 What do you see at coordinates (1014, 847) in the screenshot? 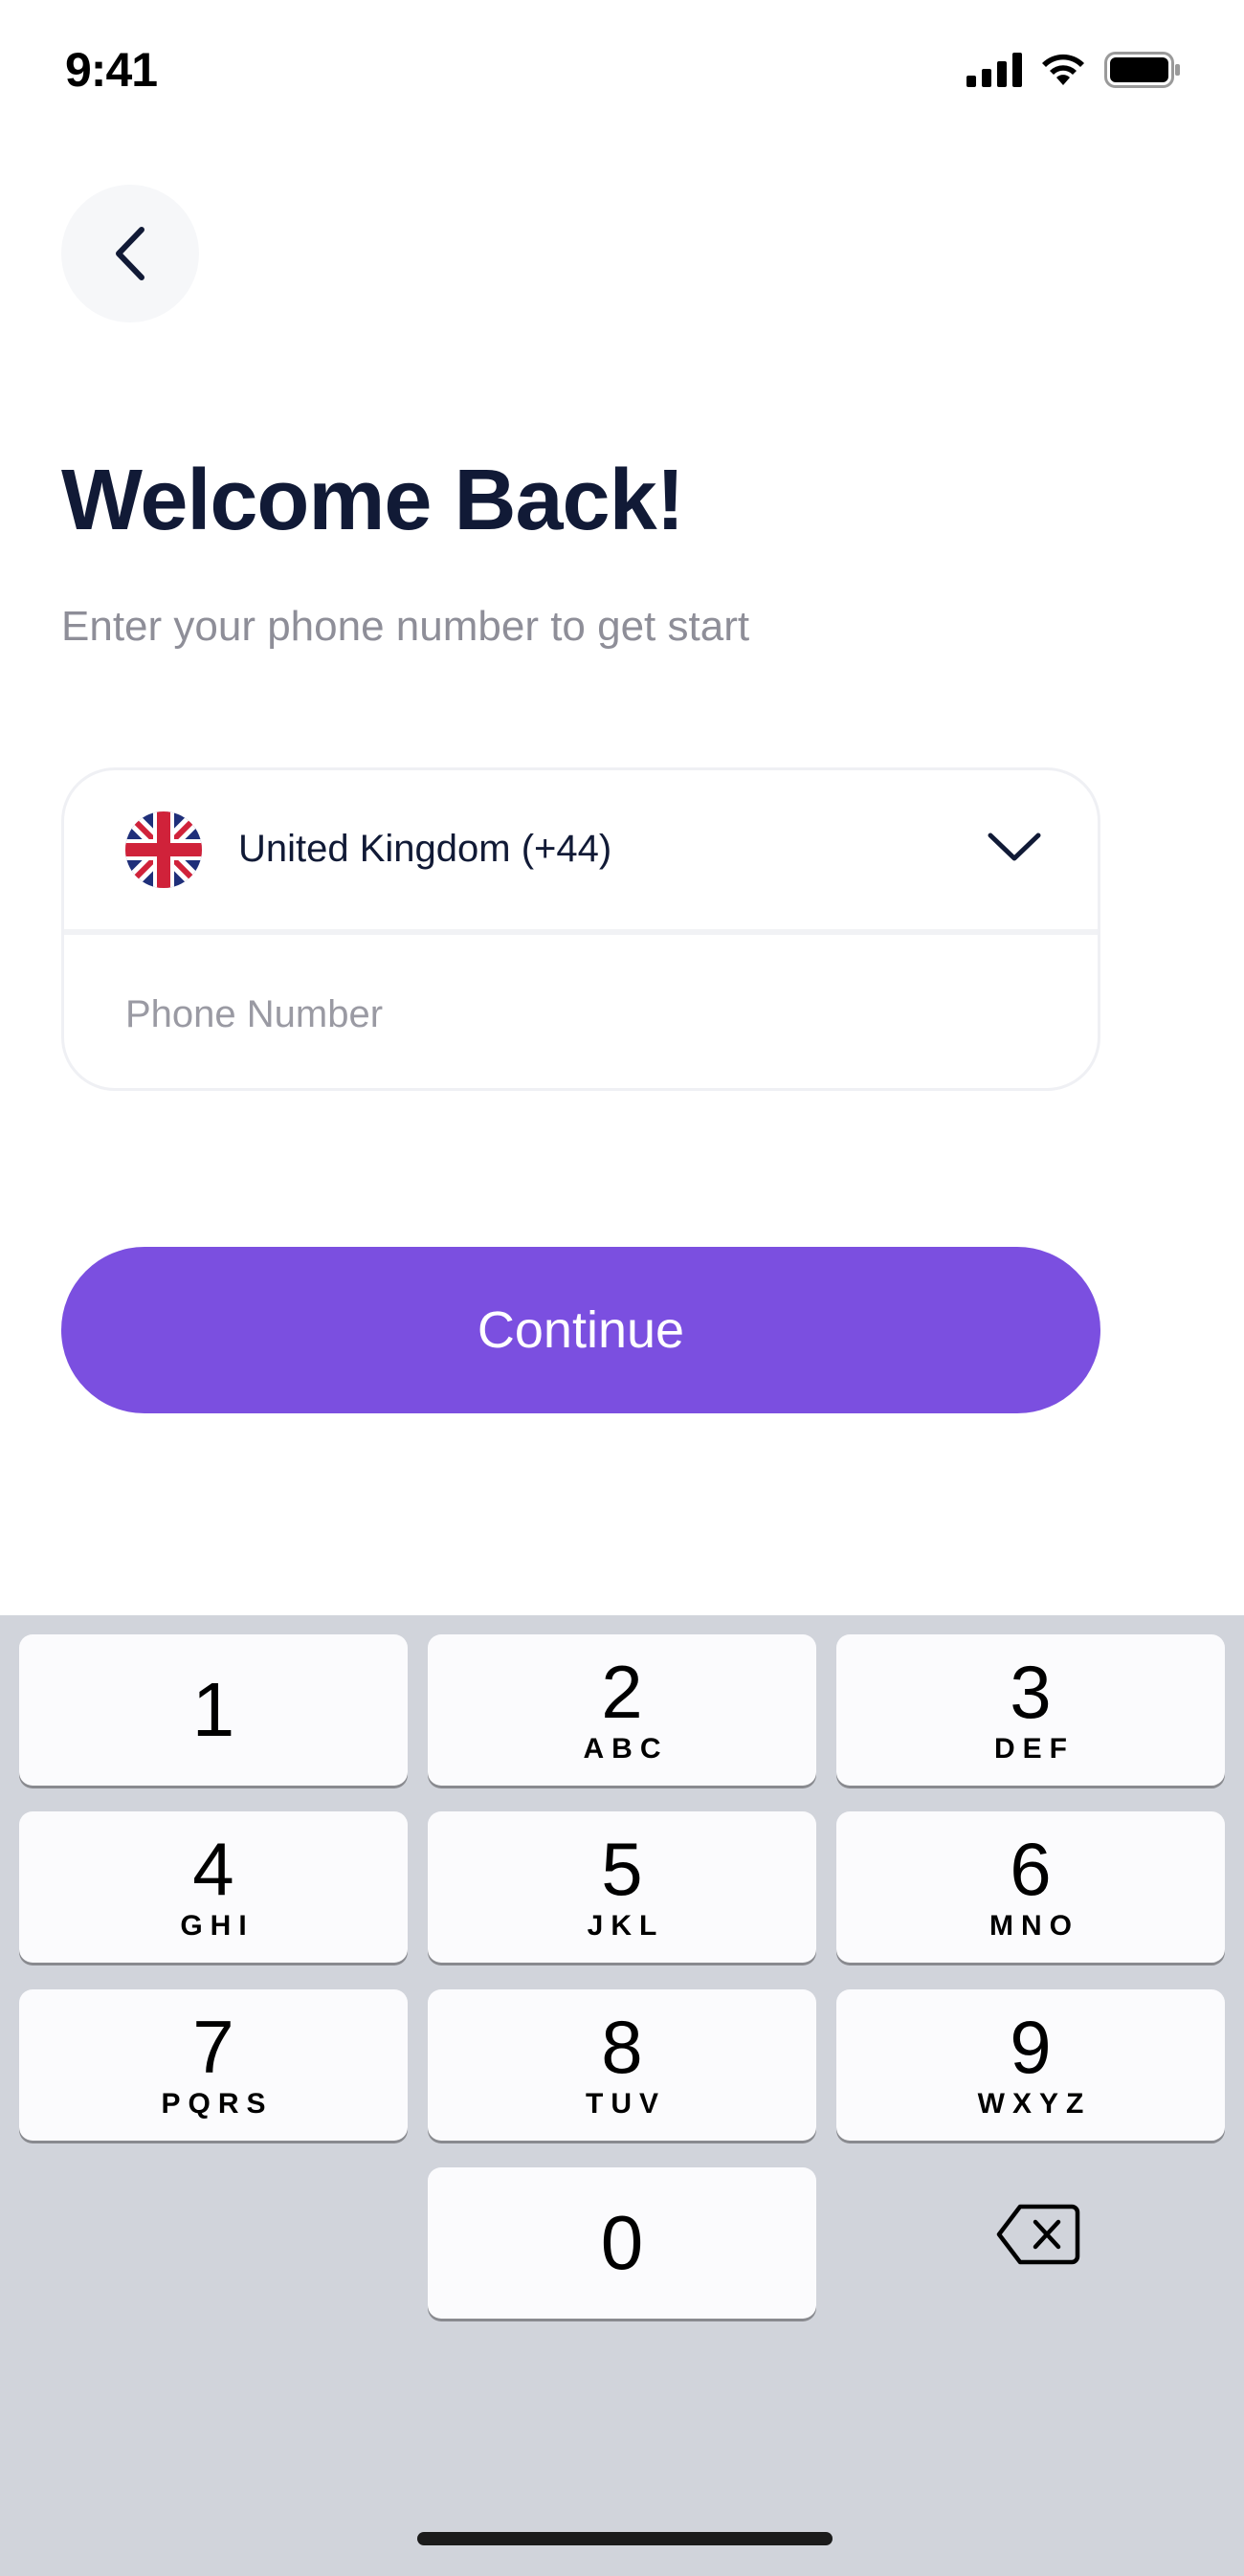
I see `chevron-down-icon` at bounding box center [1014, 847].